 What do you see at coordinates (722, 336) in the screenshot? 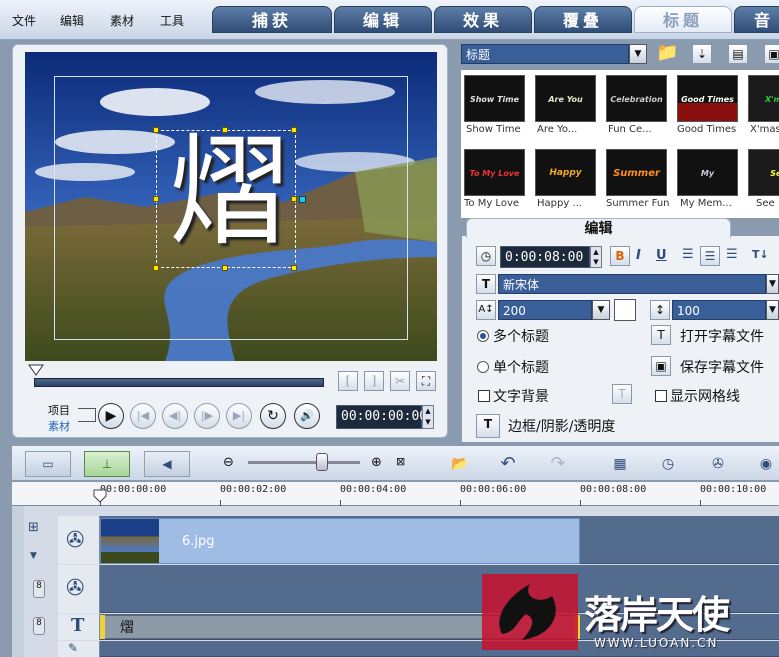
I see `open-subtitle-button: 打开字幕文件` at bounding box center [722, 336].